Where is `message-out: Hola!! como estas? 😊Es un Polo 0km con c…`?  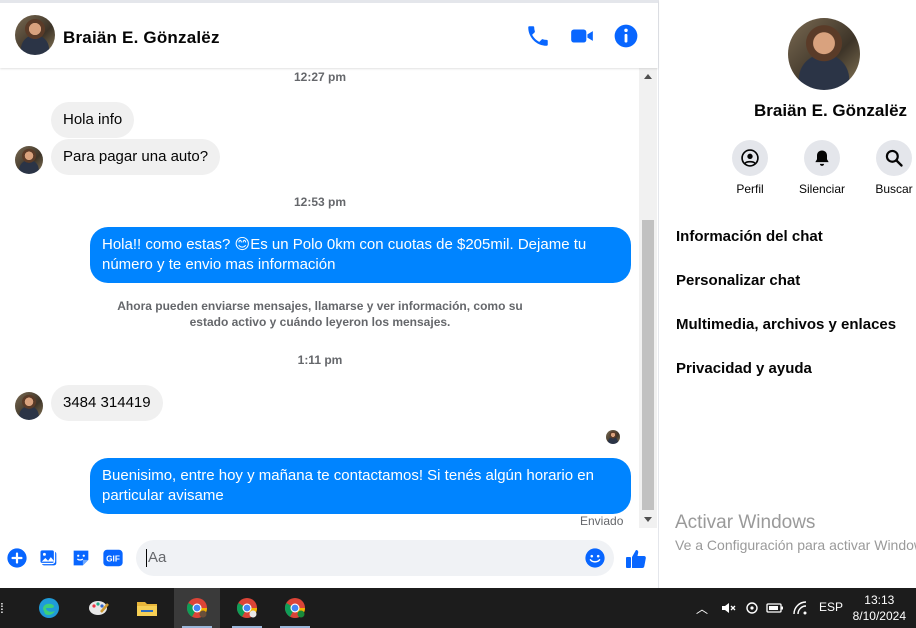
message-out: Hola!! como estas? 😊Es un Polo 0km con c… is located at coordinates (360, 255).